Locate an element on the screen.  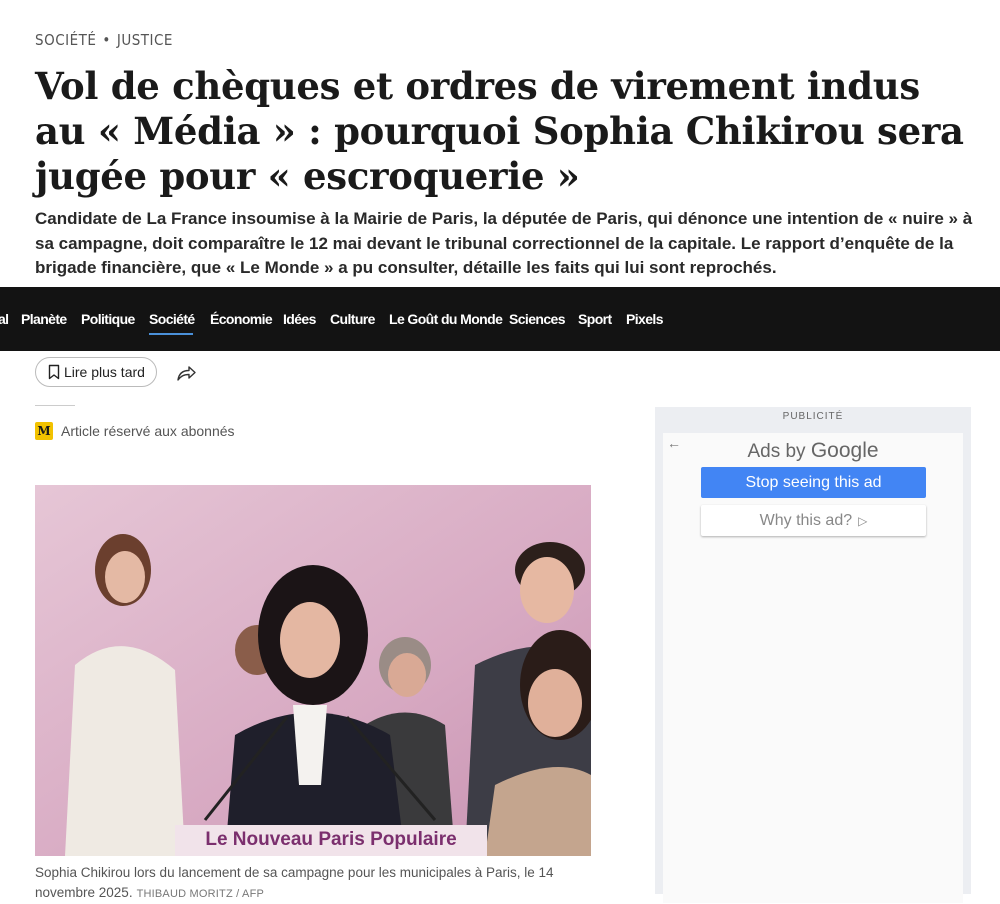
nav-item-politique: Politique is located at coordinates (108, 319).